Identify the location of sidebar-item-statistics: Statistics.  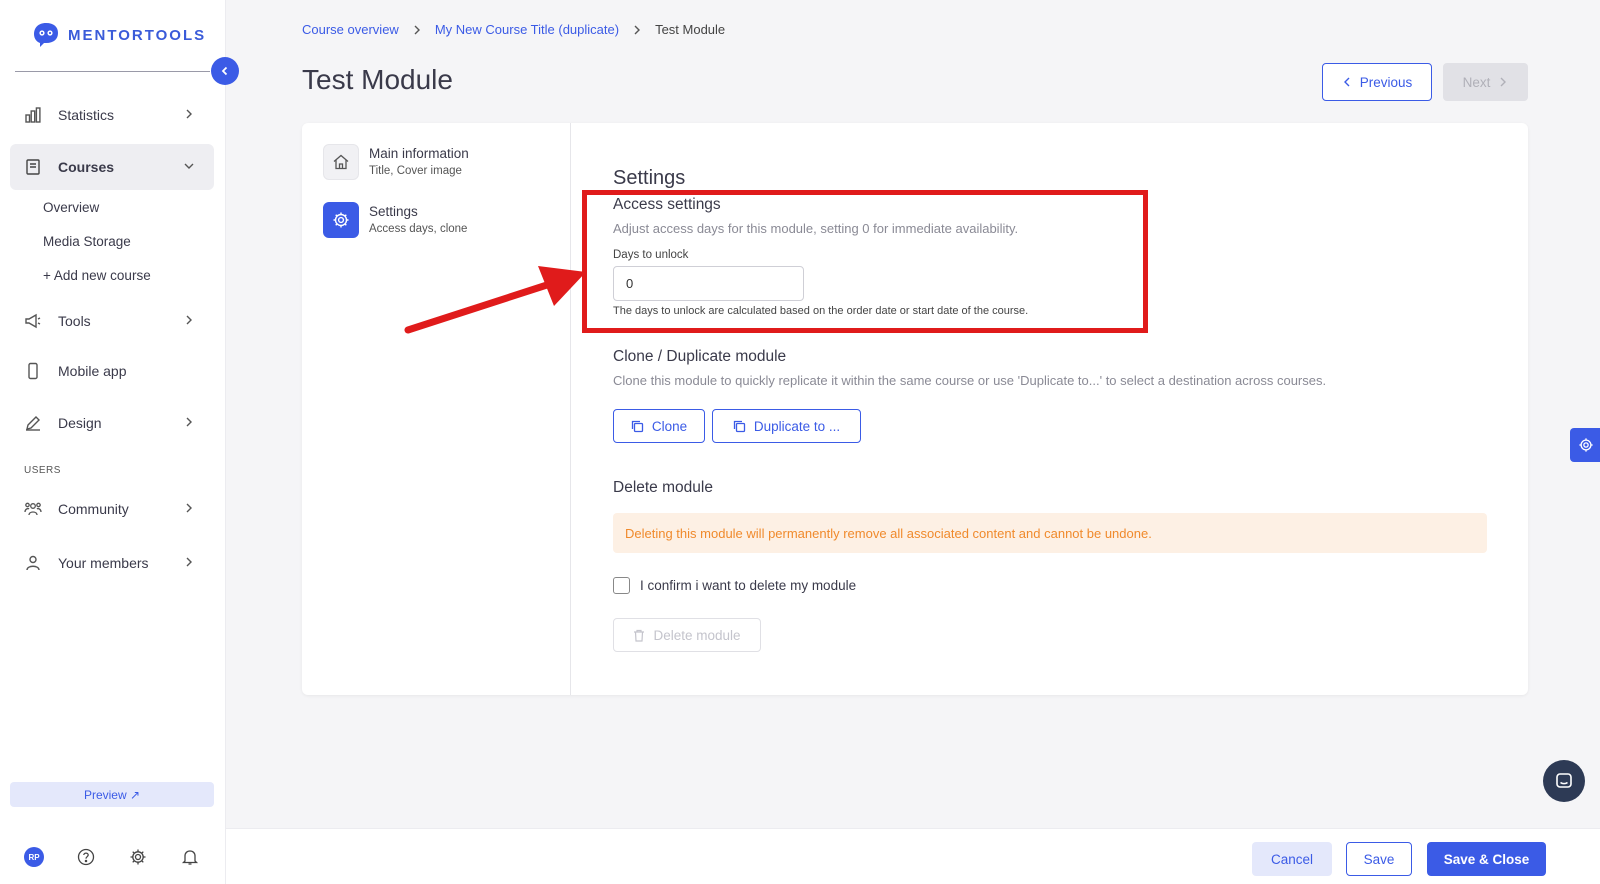
(112, 115).